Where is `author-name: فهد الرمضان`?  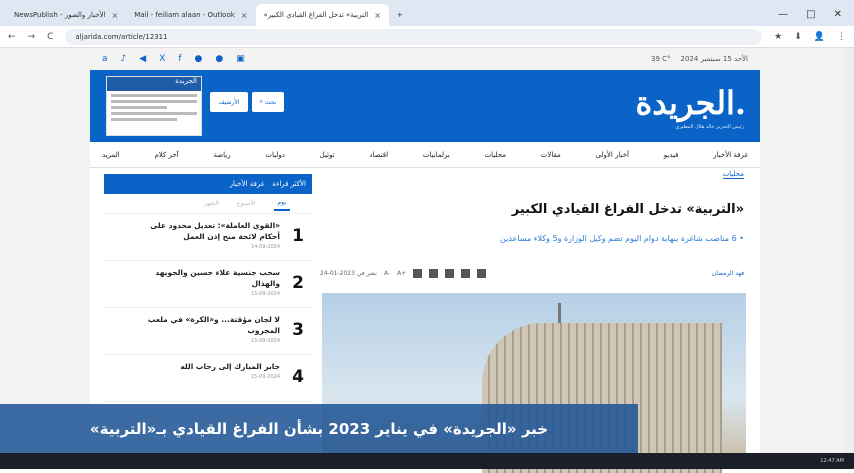
author-name: فهد الرمضان is located at coordinates (728, 273).